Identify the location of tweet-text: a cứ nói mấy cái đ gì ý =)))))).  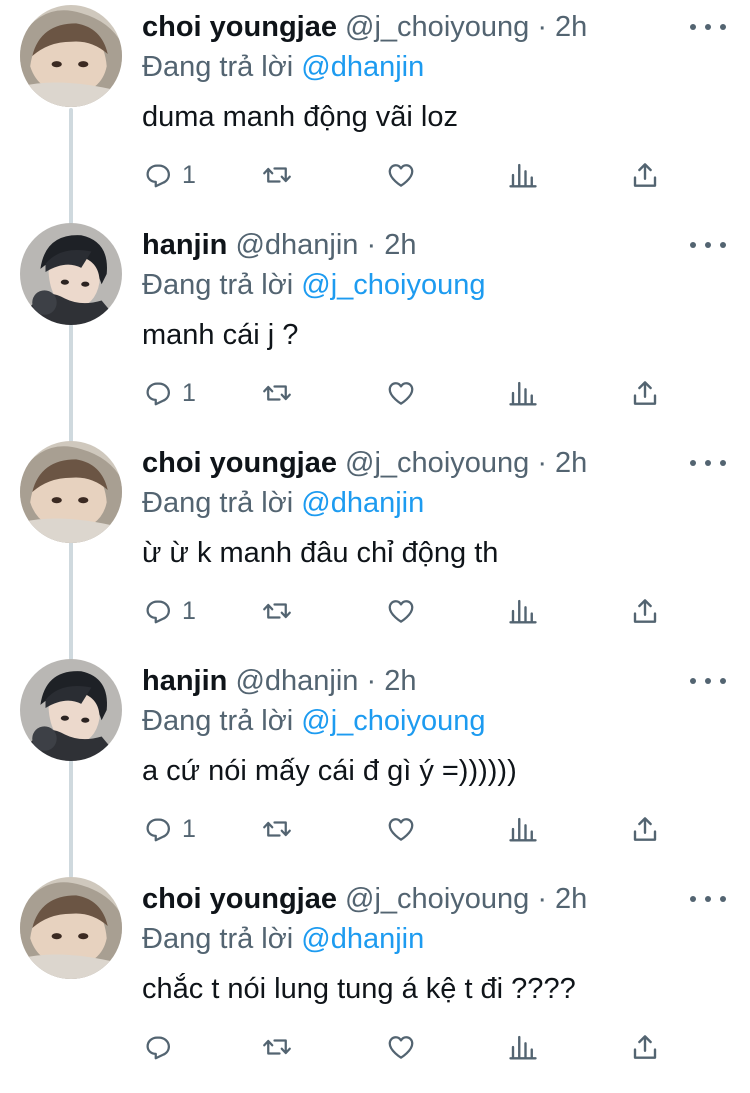
(329, 771).